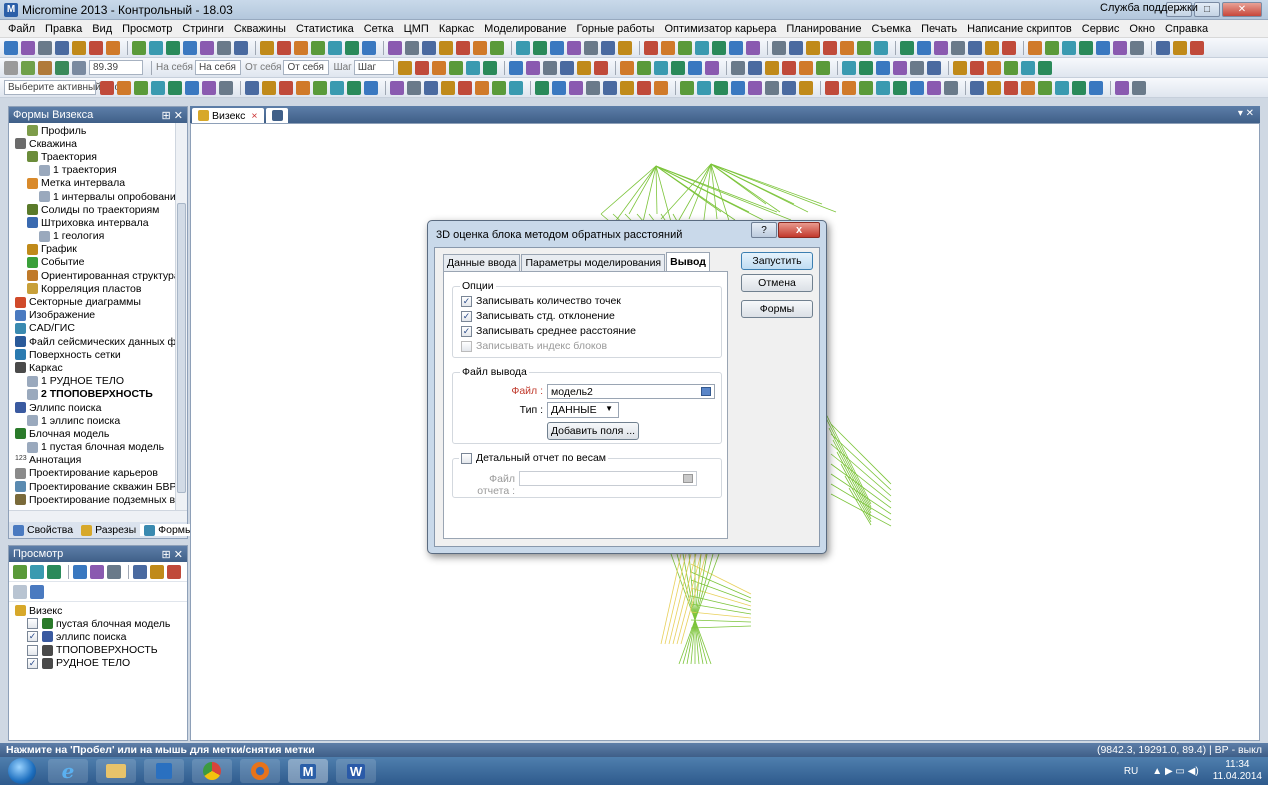  Describe the element at coordinates (20, 591) in the screenshot. I see `refresh-icon` at that location.